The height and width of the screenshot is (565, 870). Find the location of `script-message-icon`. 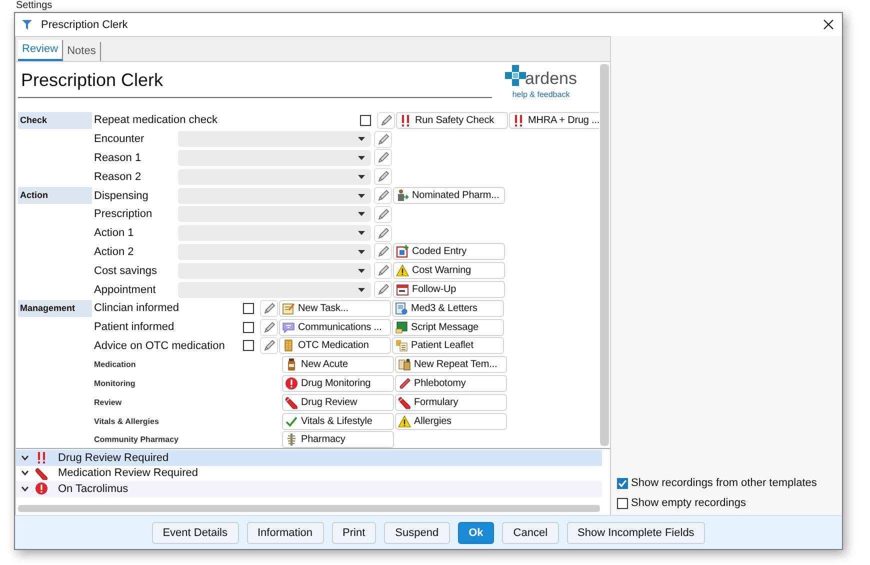

script-message-icon is located at coordinates (401, 327).